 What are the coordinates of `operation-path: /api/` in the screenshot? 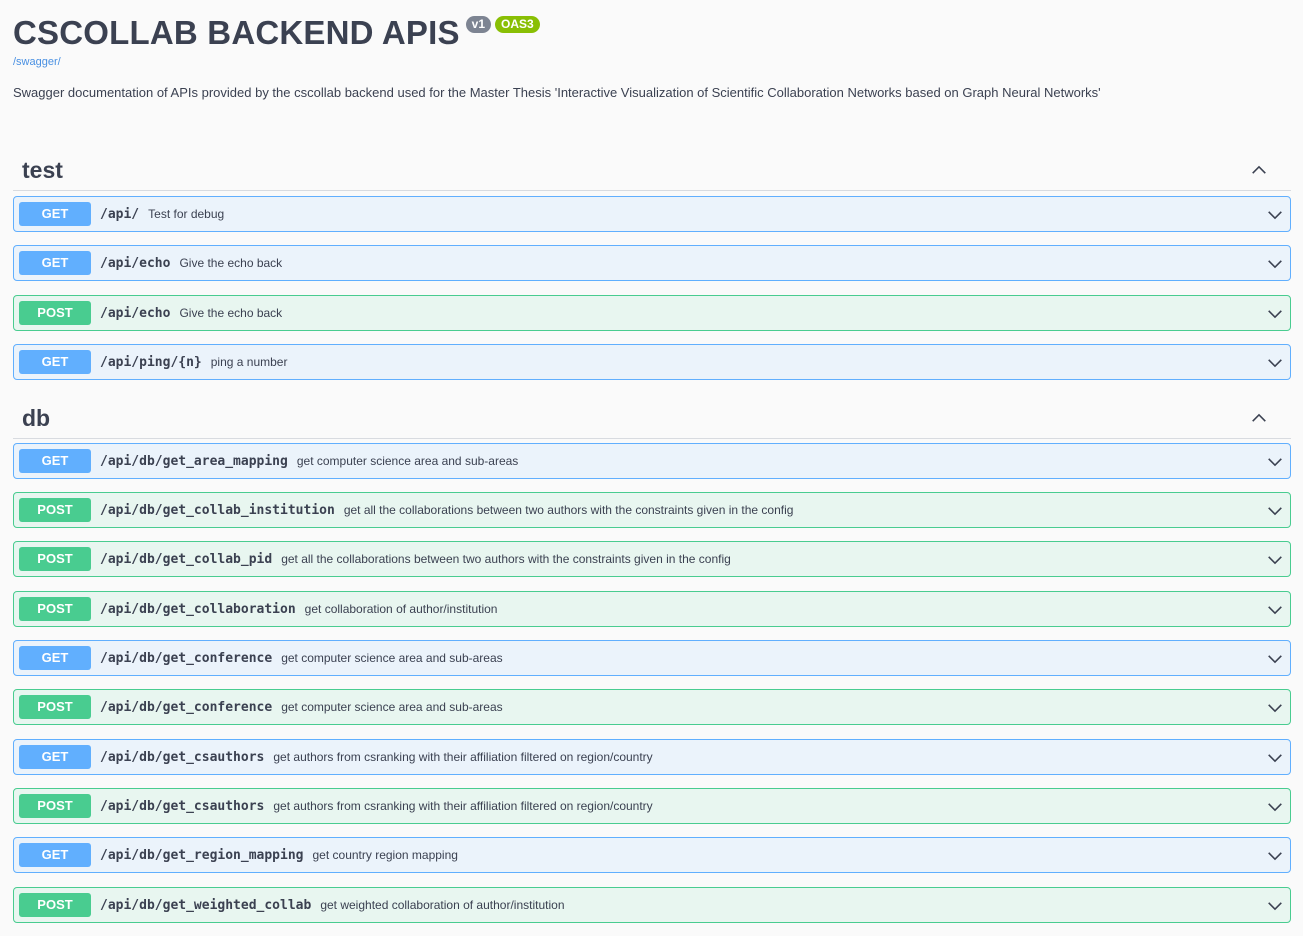 It's located at (120, 214).